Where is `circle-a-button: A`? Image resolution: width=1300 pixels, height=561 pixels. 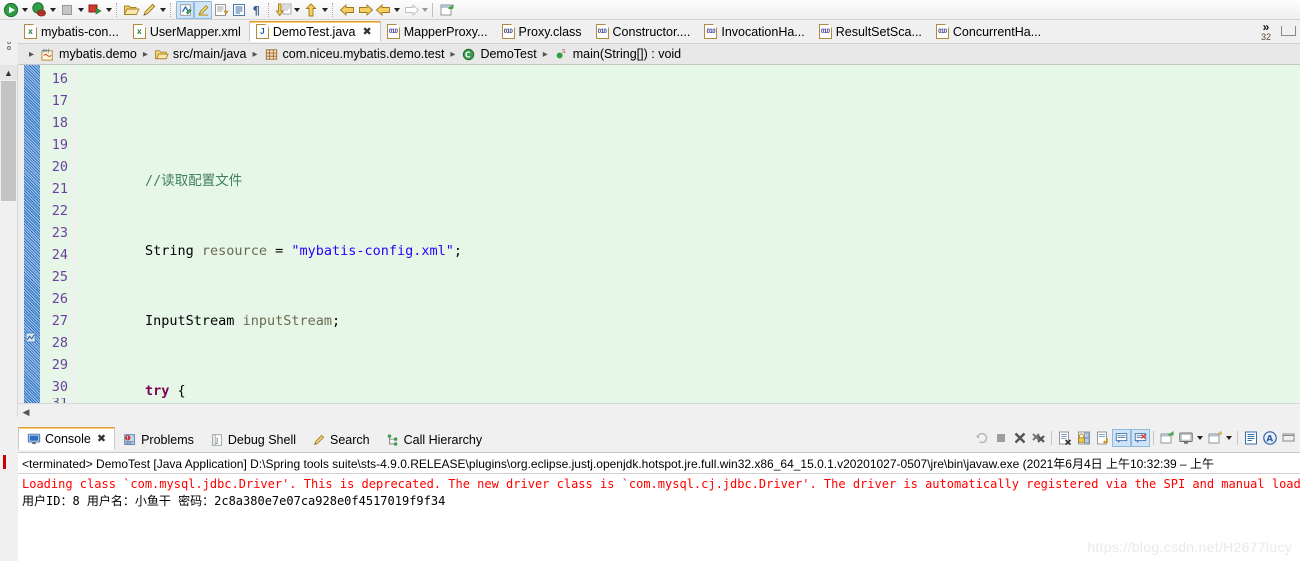 circle-a-button: A is located at coordinates (1269, 438).